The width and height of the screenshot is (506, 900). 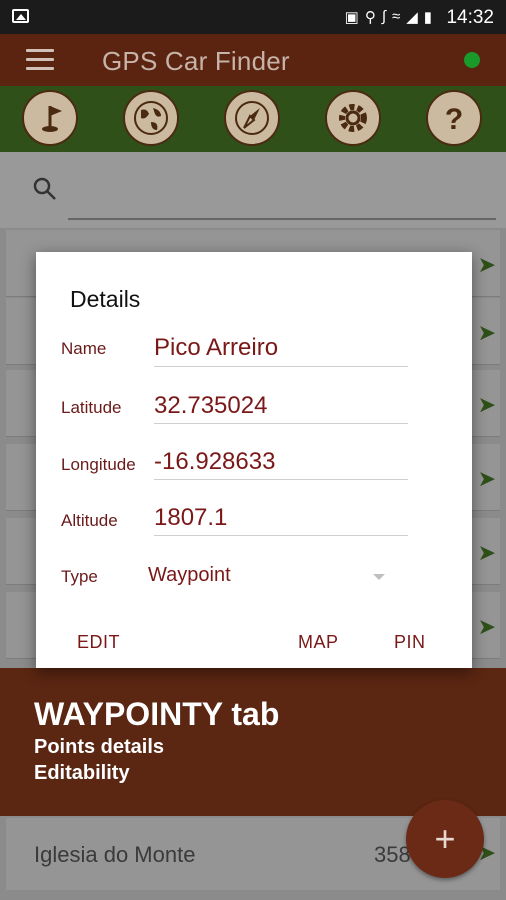 I want to click on gear-icon, so click(x=353, y=118).